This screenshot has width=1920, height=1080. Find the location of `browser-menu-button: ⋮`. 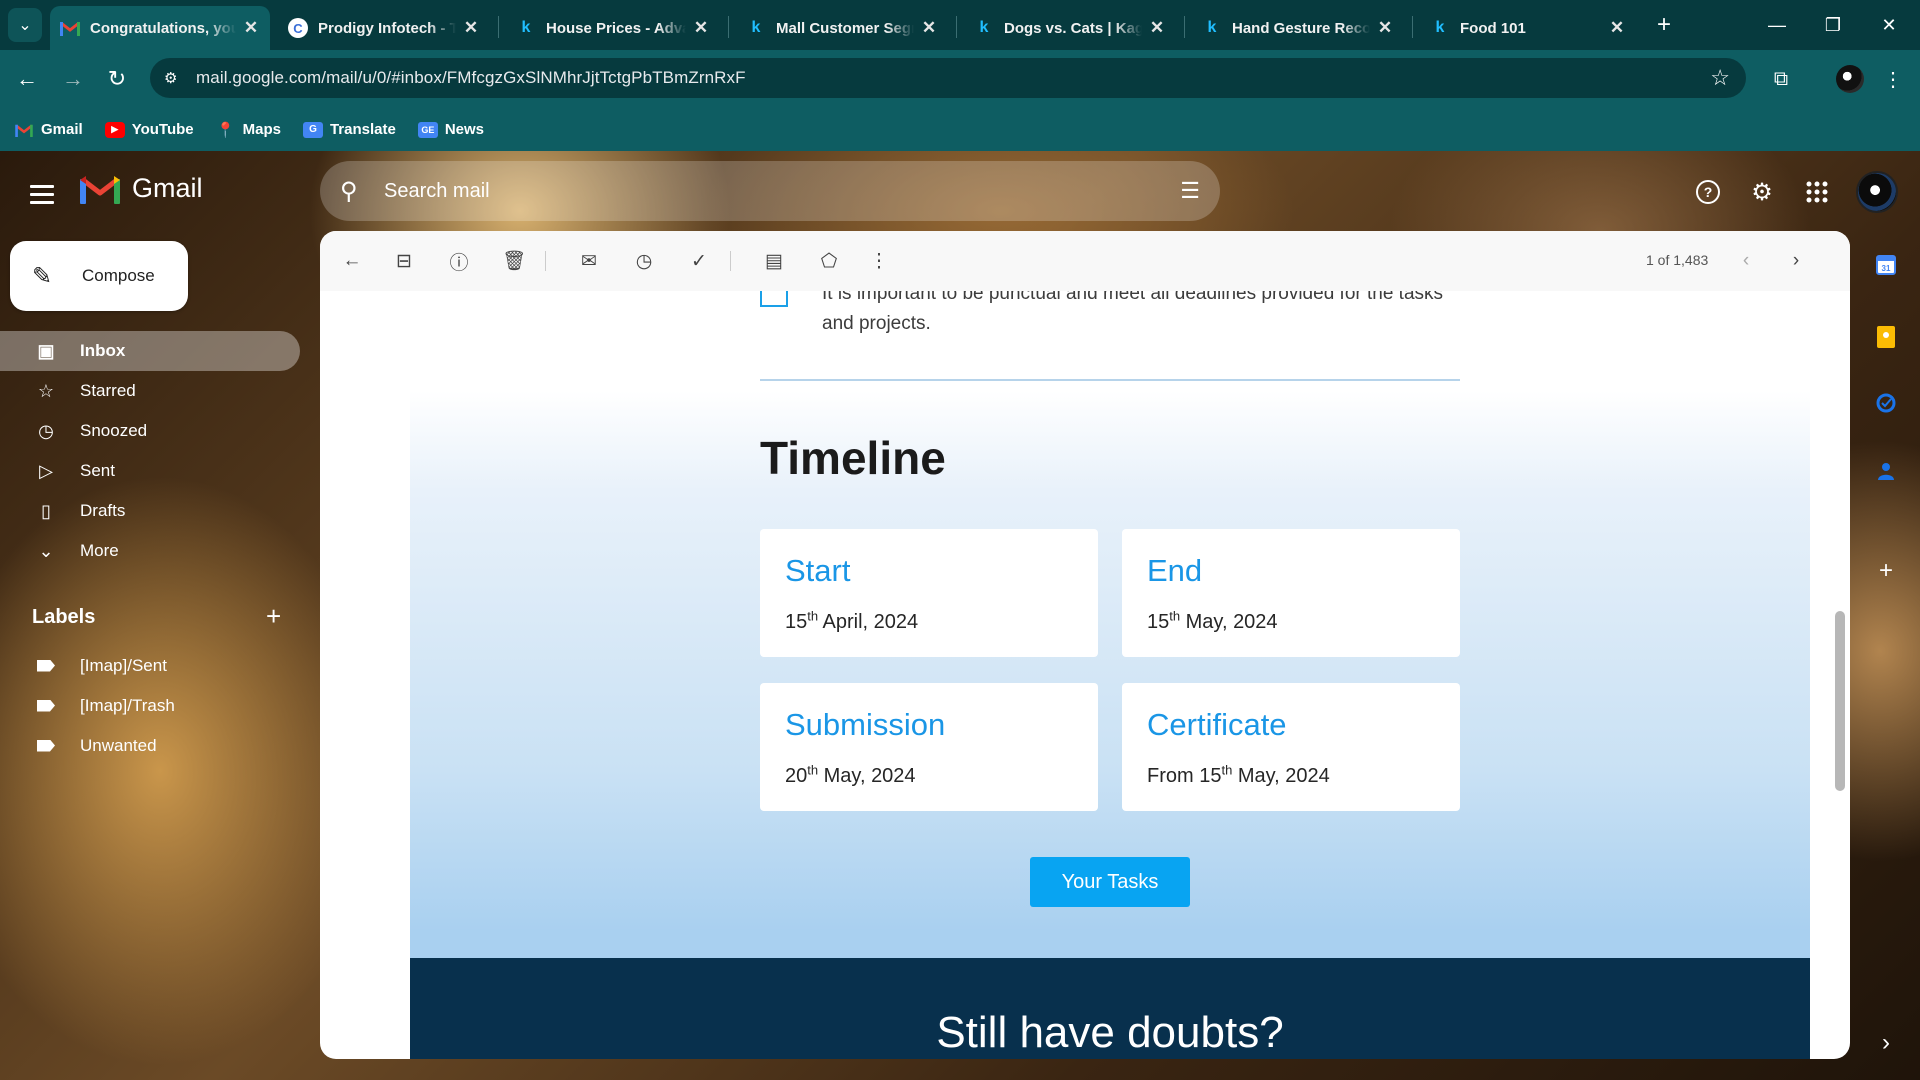

browser-menu-button: ⋮ is located at coordinates (1893, 79).